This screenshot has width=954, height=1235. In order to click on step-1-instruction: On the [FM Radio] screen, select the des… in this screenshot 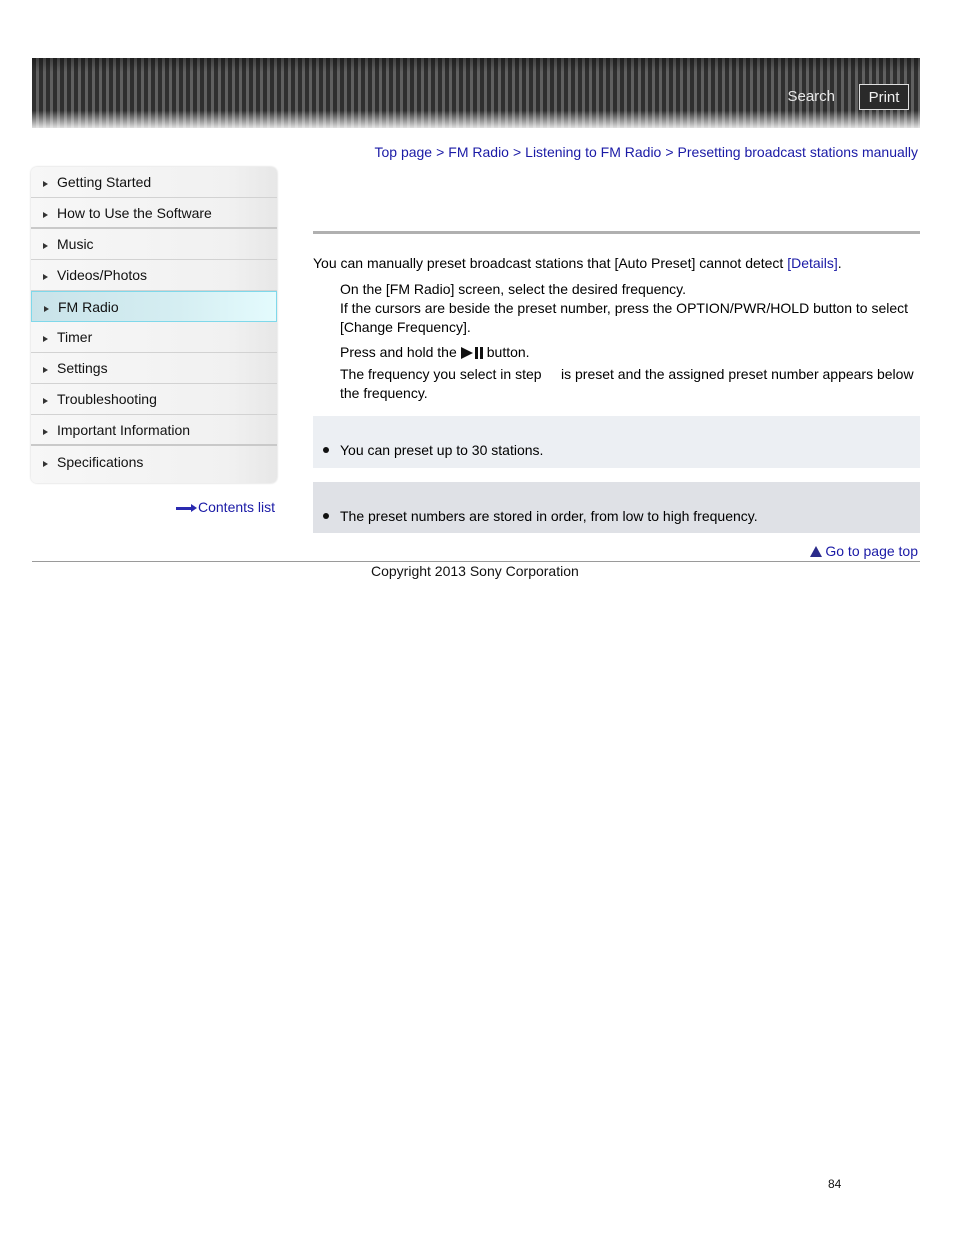, I will do `click(513, 289)`.